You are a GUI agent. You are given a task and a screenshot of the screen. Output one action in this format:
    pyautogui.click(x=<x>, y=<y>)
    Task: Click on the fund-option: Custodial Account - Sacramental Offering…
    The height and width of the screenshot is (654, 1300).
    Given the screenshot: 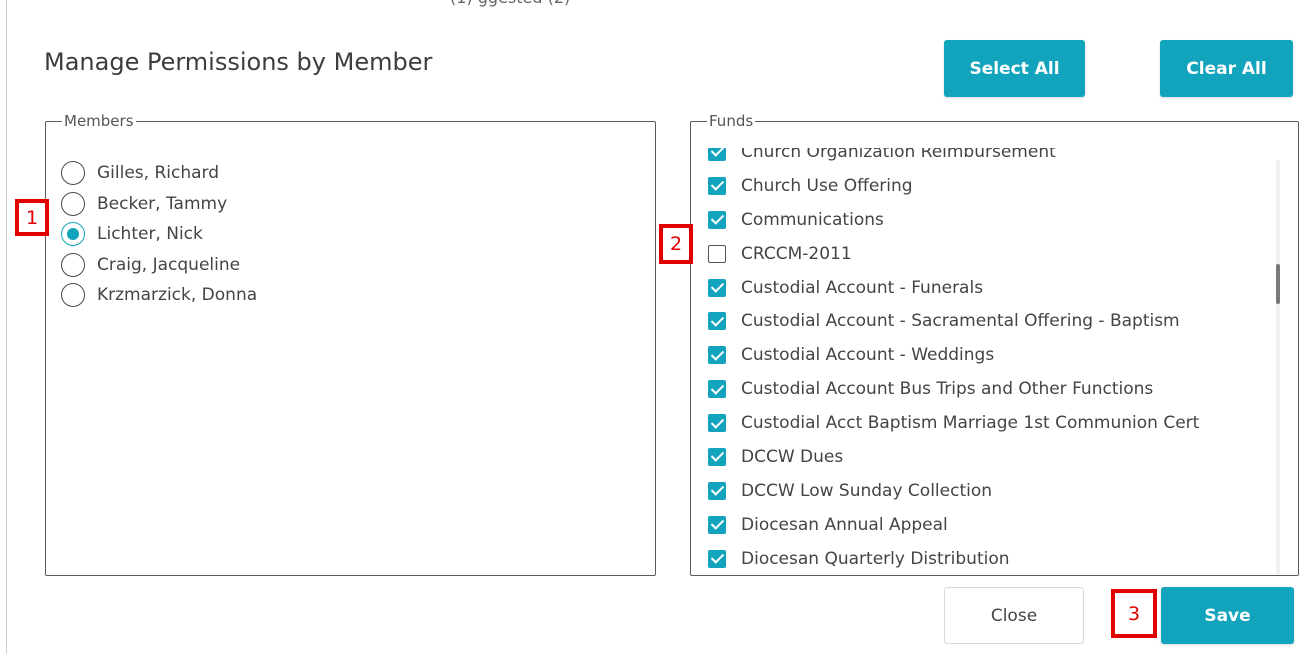 What is the action you would take?
    pyautogui.click(x=953, y=321)
    